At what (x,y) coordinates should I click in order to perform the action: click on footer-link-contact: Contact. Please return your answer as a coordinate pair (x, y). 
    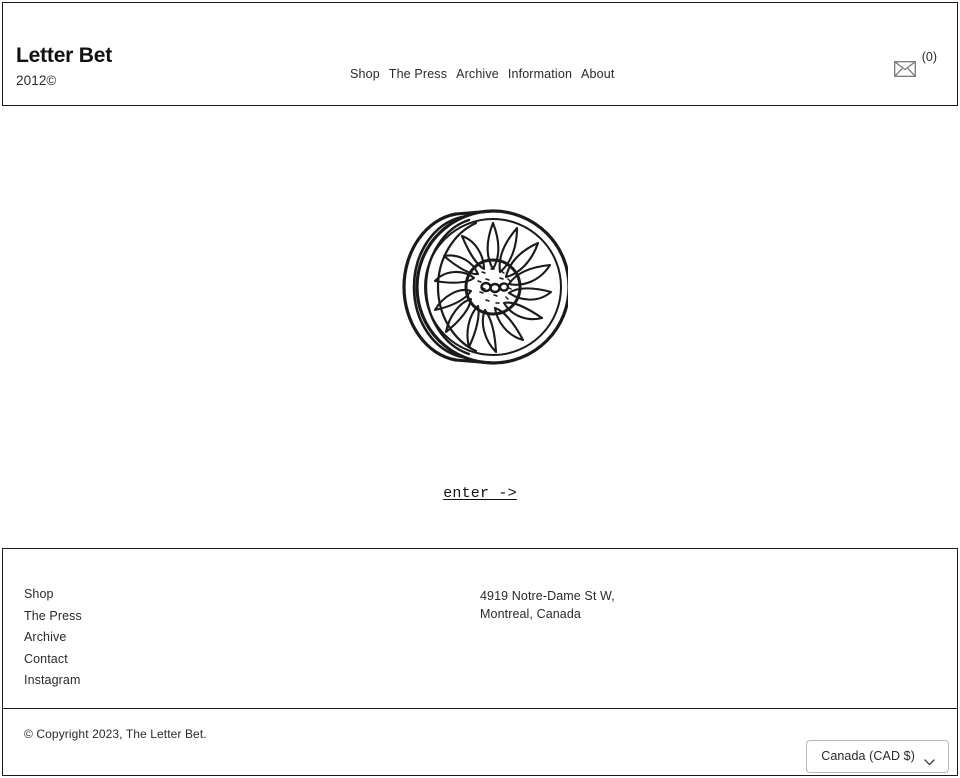
    Looking at the image, I should click on (53, 659).